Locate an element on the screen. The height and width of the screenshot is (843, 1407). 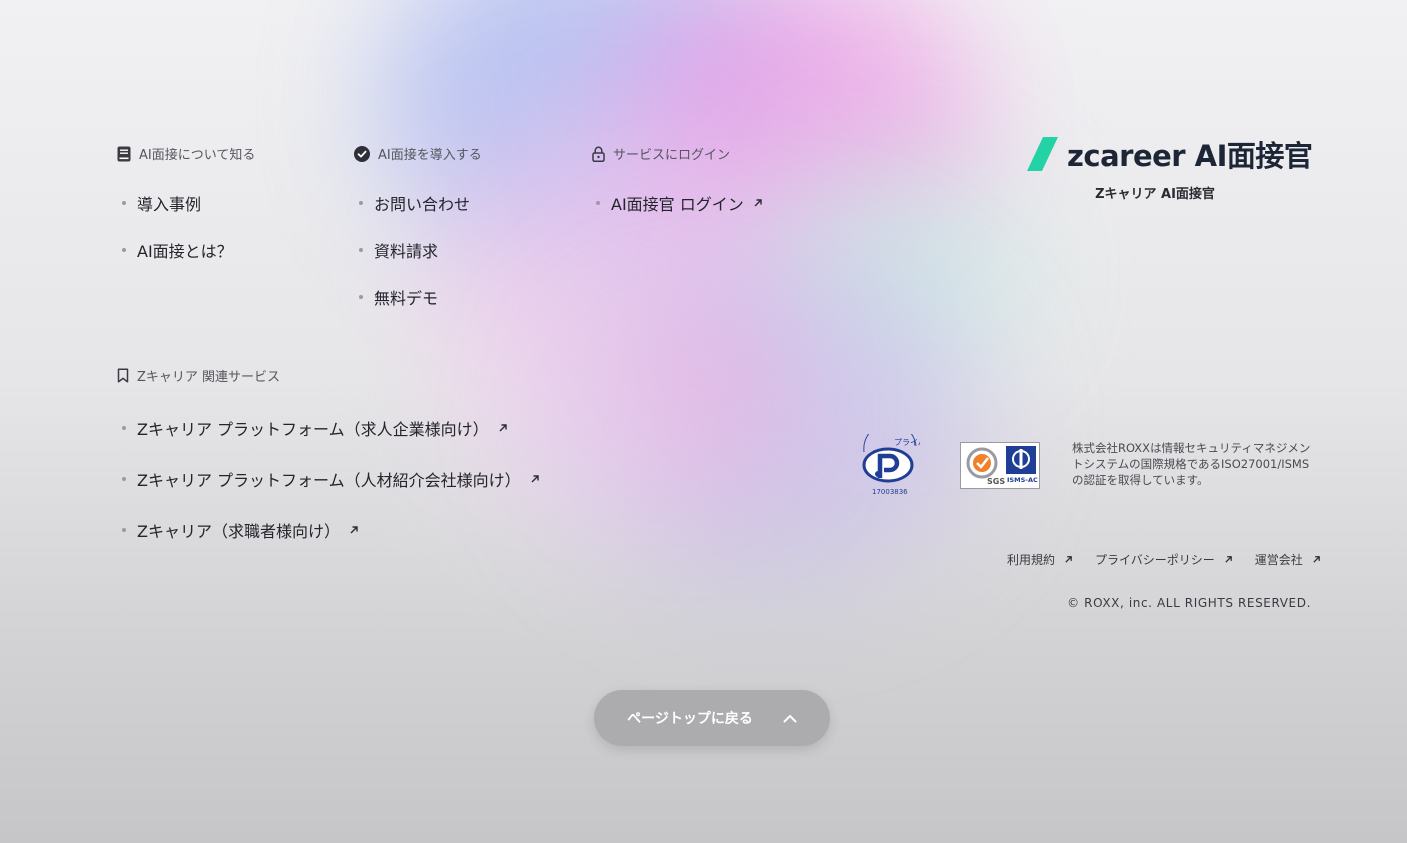
isms-certification-logo: SGS ISMS-AC is located at coordinates (1000, 467).